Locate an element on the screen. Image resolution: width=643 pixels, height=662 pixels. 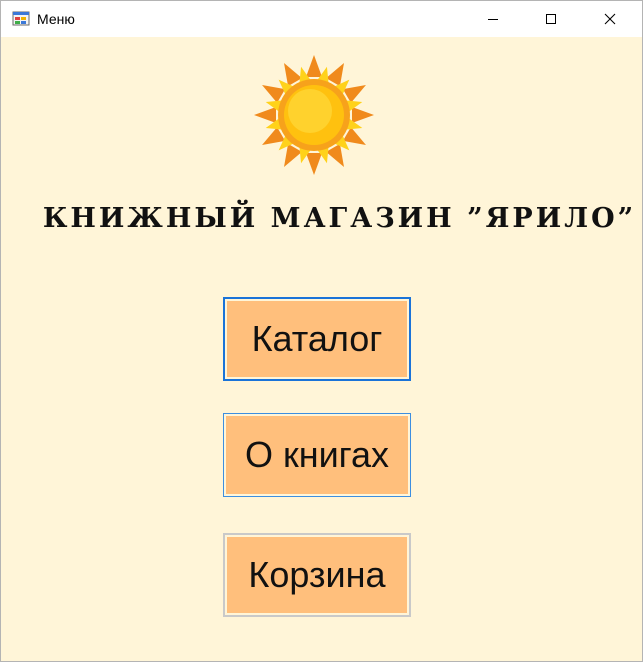
window-title: Меню is located at coordinates (56, 19).